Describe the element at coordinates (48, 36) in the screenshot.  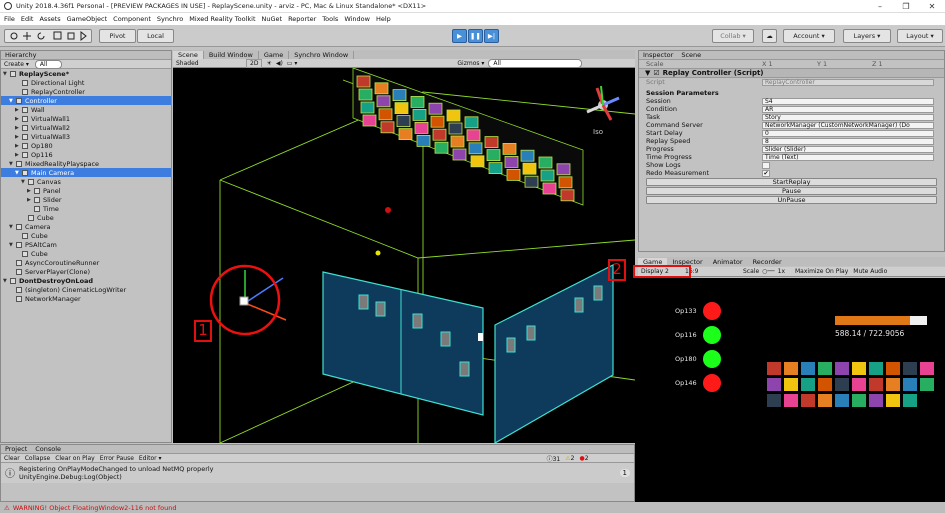
I see `transform-tools` at that location.